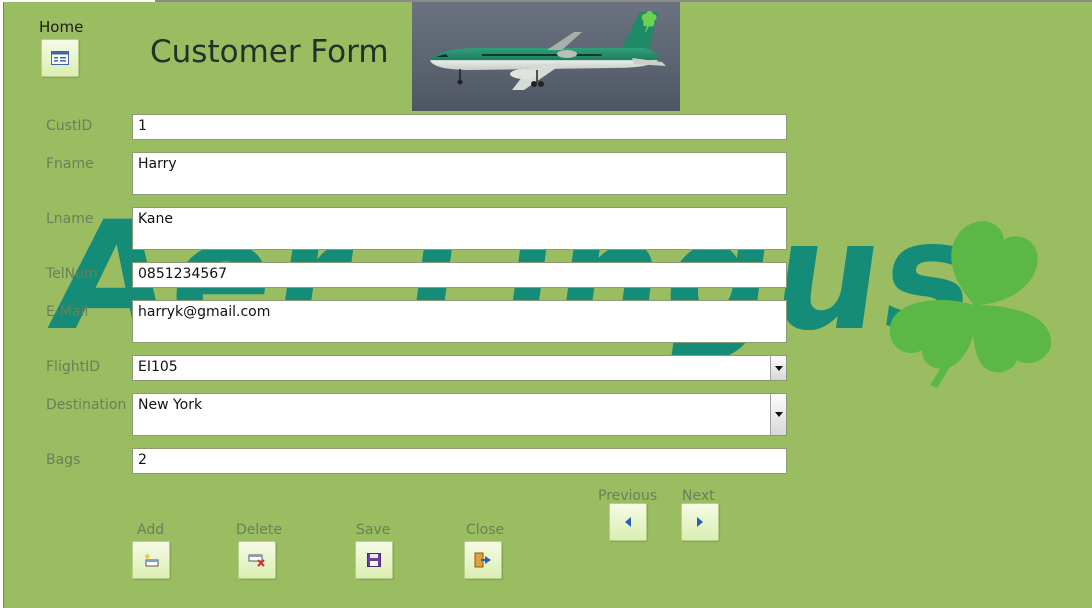 The height and width of the screenshot is (608, 1092). I want to click on save-icon, so click(374, 560).